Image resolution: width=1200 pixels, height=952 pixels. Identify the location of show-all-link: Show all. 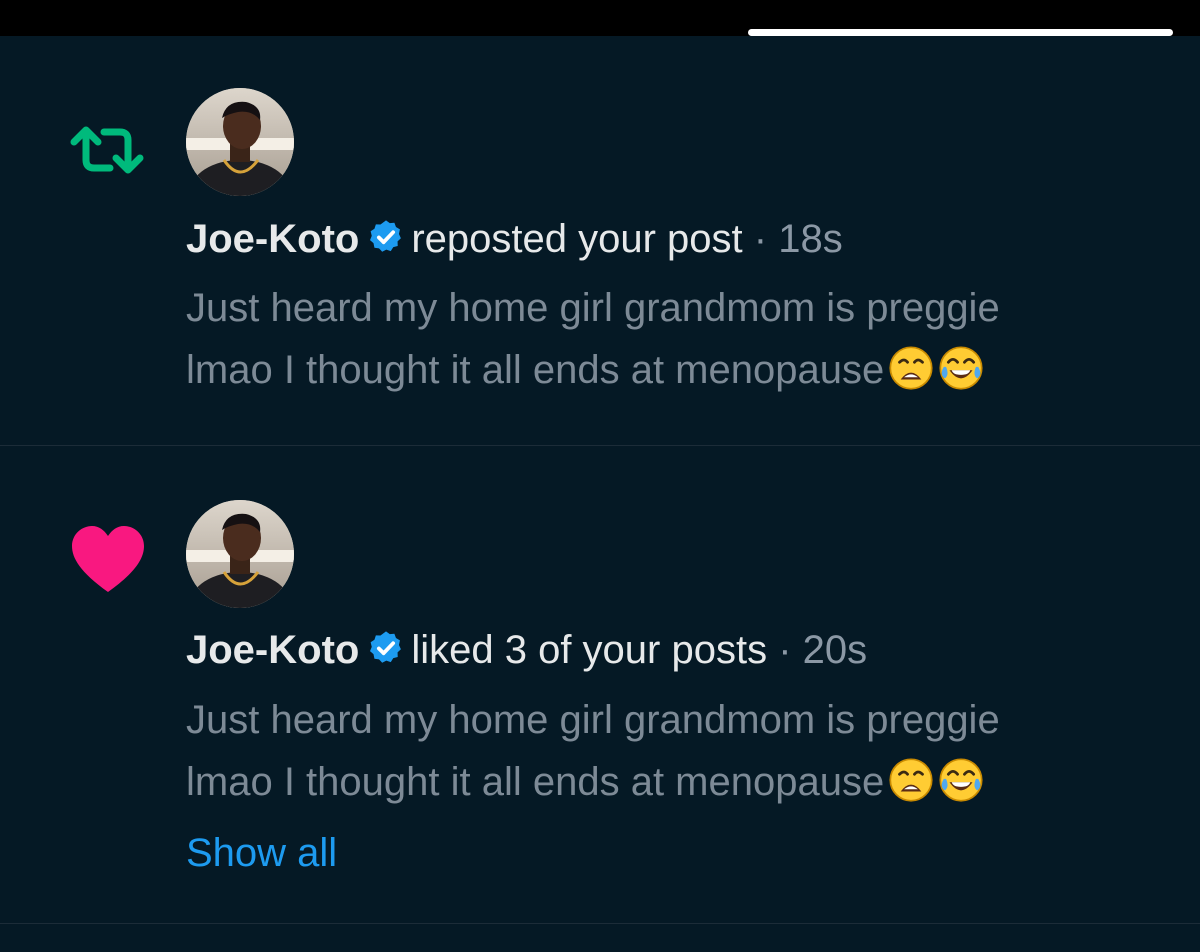
(261, 853).